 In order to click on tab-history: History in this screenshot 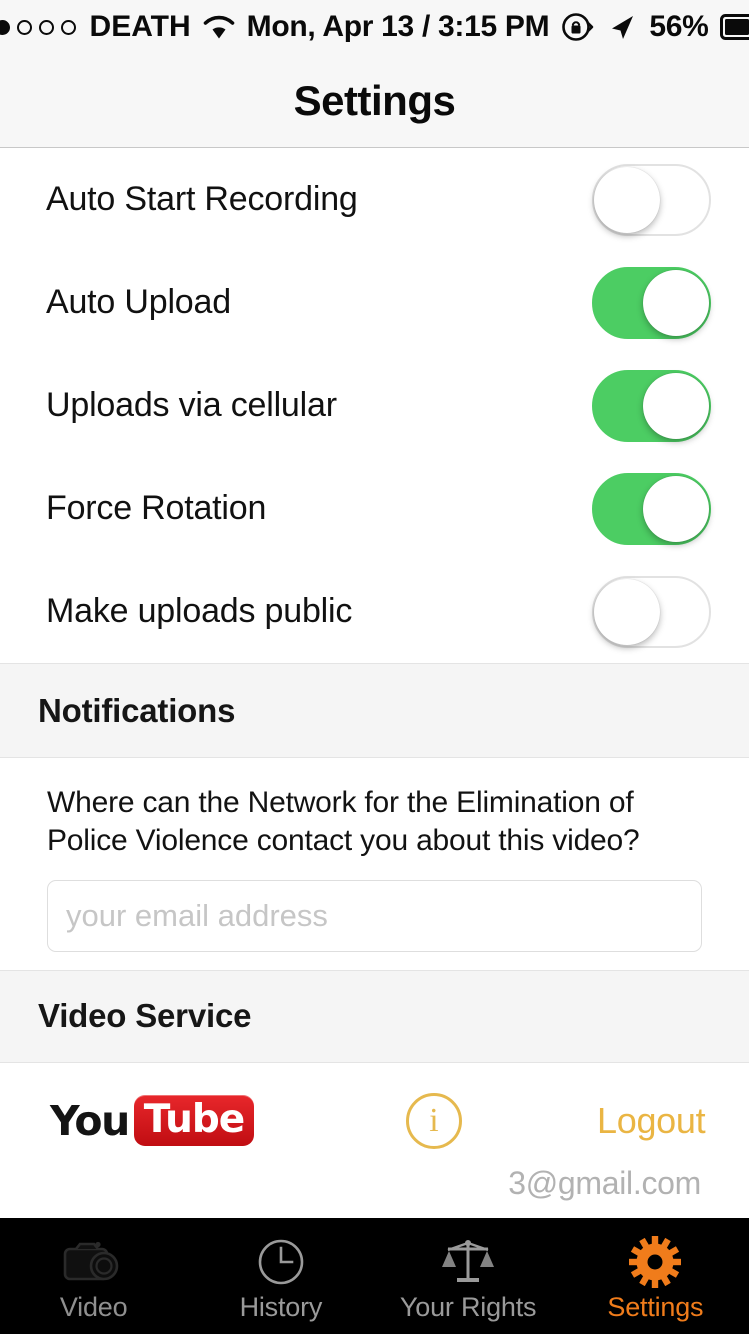, I will do `click(280, 1276)`.